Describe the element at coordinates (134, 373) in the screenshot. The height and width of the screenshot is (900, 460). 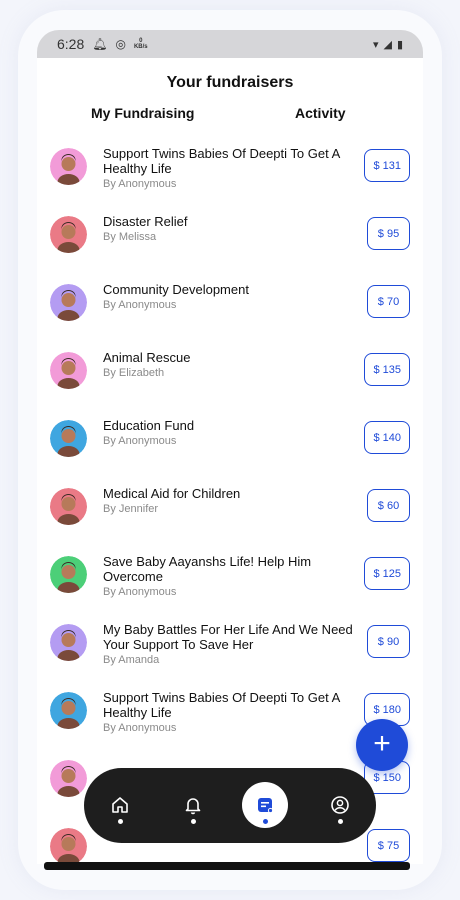
I see `fundraiser-author: By Elizabeth` at that location.